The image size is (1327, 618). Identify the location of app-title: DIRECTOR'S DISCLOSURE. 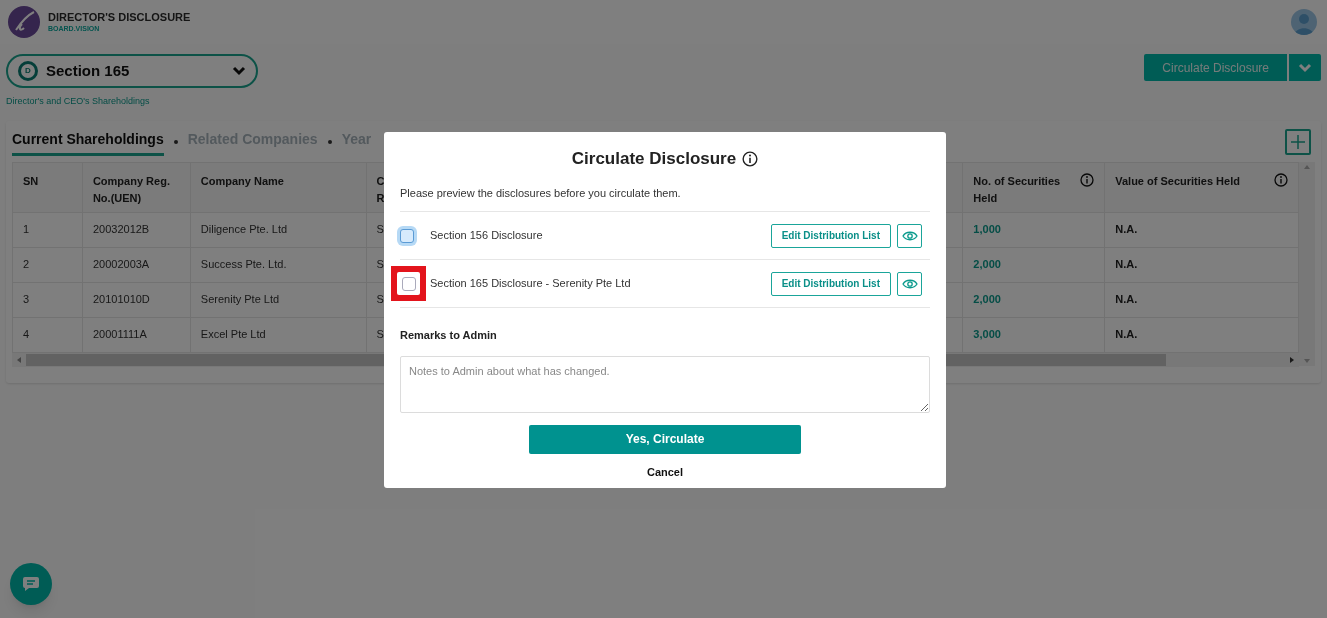
(119, 17).